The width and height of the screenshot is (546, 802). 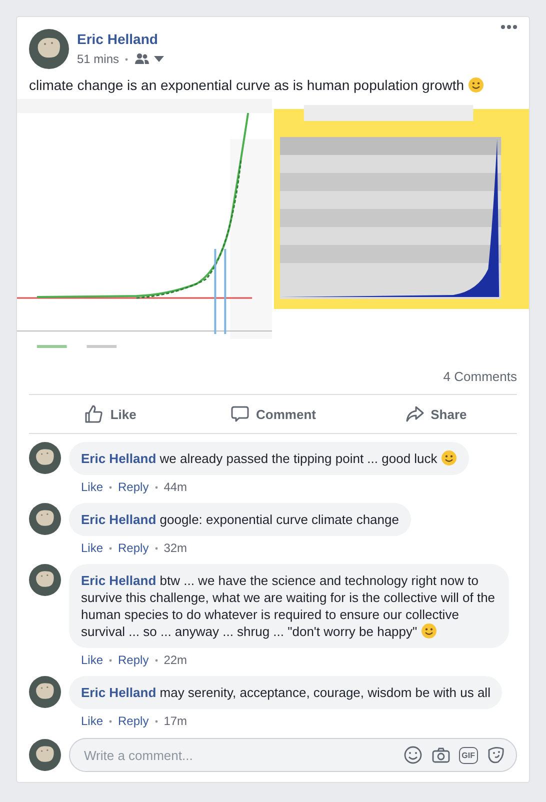 What do you see at coordinates (285, 692) in the screenshot?
I see `comment-bubble: Eric Helland may serenity, acceptance, courage, wisdom be with us all` at bounding box center [285, 692].